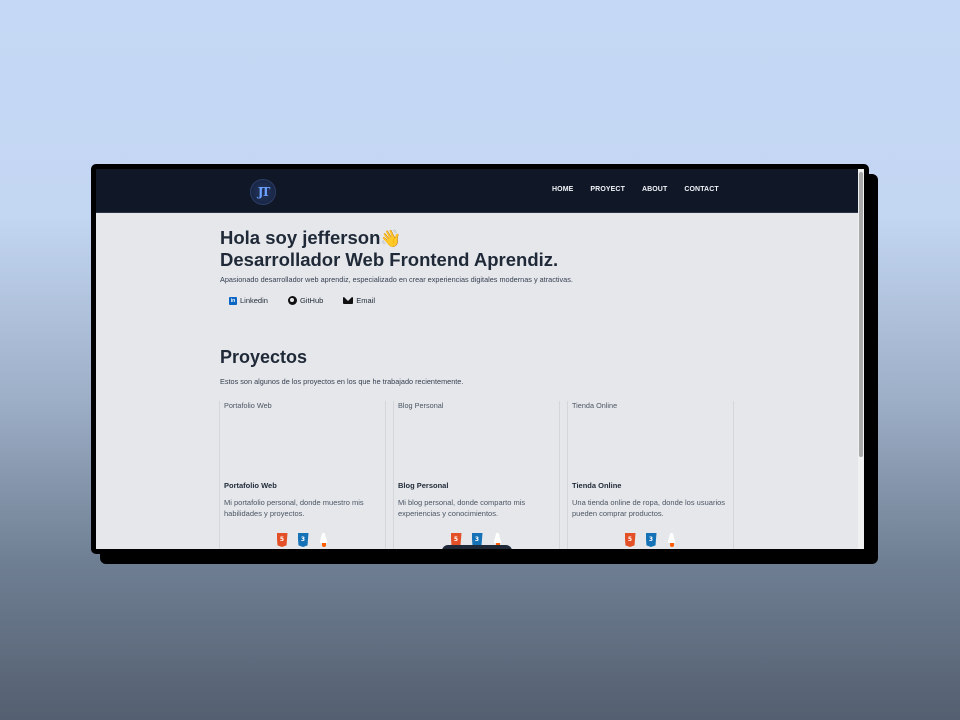 The width and height of the screenshot is (960, 720). Describe the element at coordinates (366, 300) in the screenshot. I see `email-label: Email` at that location.